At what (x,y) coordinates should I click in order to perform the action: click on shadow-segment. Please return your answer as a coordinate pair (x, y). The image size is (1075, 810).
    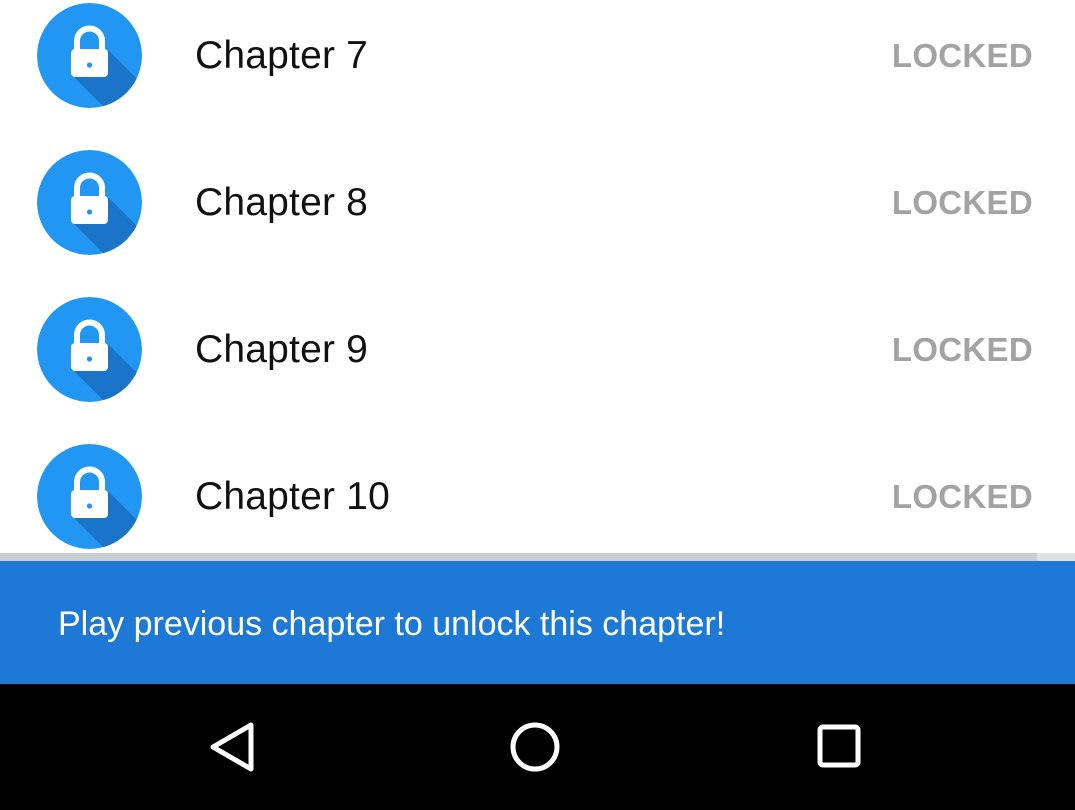
    Looking at the image, I should click on (1056, 557).